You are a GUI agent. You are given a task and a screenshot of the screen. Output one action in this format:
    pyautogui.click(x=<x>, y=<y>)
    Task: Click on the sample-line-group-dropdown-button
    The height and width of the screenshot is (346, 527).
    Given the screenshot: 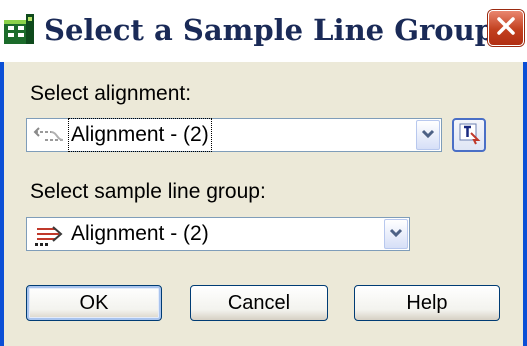 What is the action you would take?
    pyautogui.click(x=396, y=234)
    